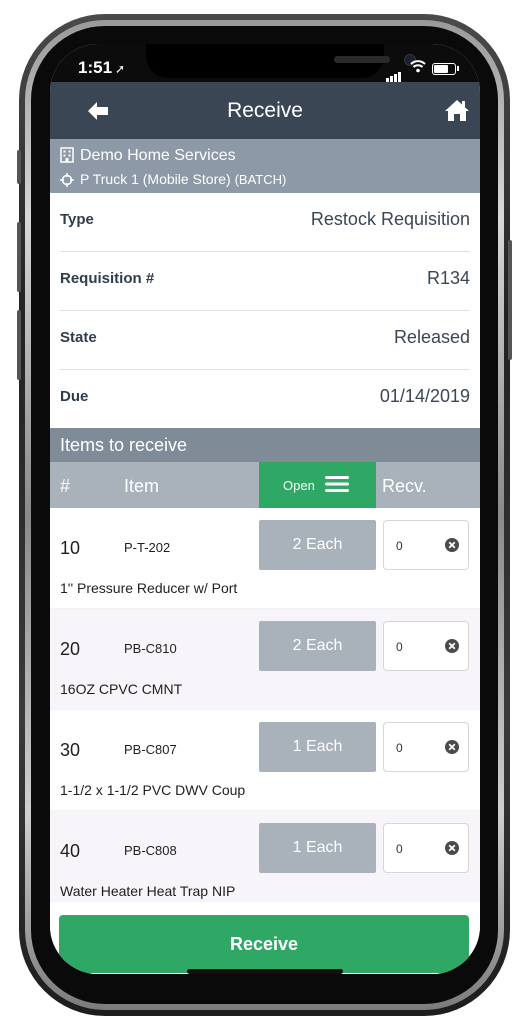  I want to click on item-description: Water Heater Heat Trap NIP, so click(148, 891).